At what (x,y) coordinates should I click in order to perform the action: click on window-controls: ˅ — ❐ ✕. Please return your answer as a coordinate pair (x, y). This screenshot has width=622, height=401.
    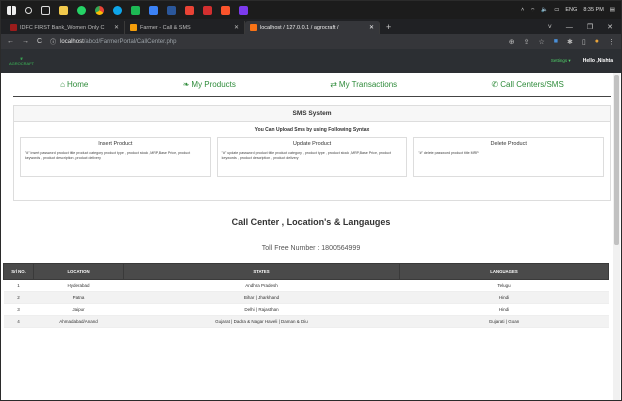
    Looking at the image, I should click on (584, 27).